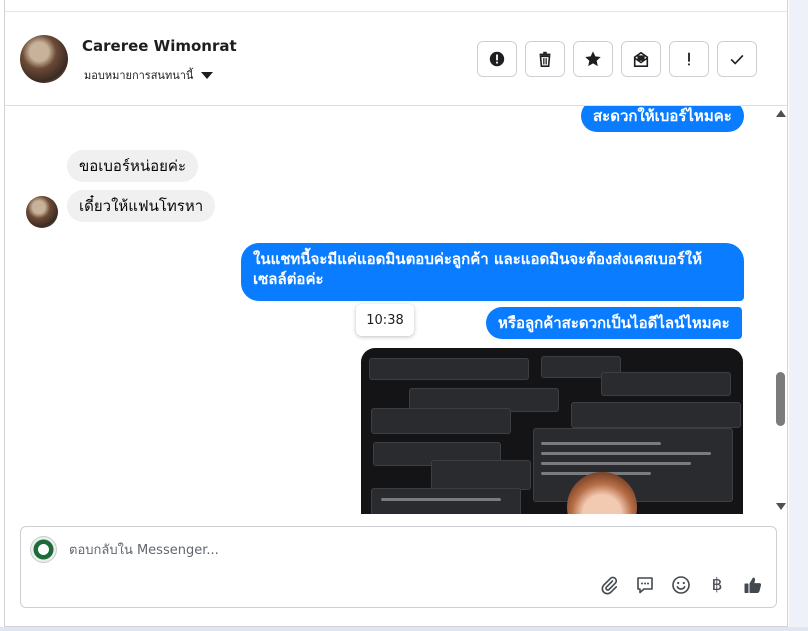  What do you see at coordinates (398, 567) in the screenshot?
I see `reply-composer: ฿` at bounding box center [398, 567].